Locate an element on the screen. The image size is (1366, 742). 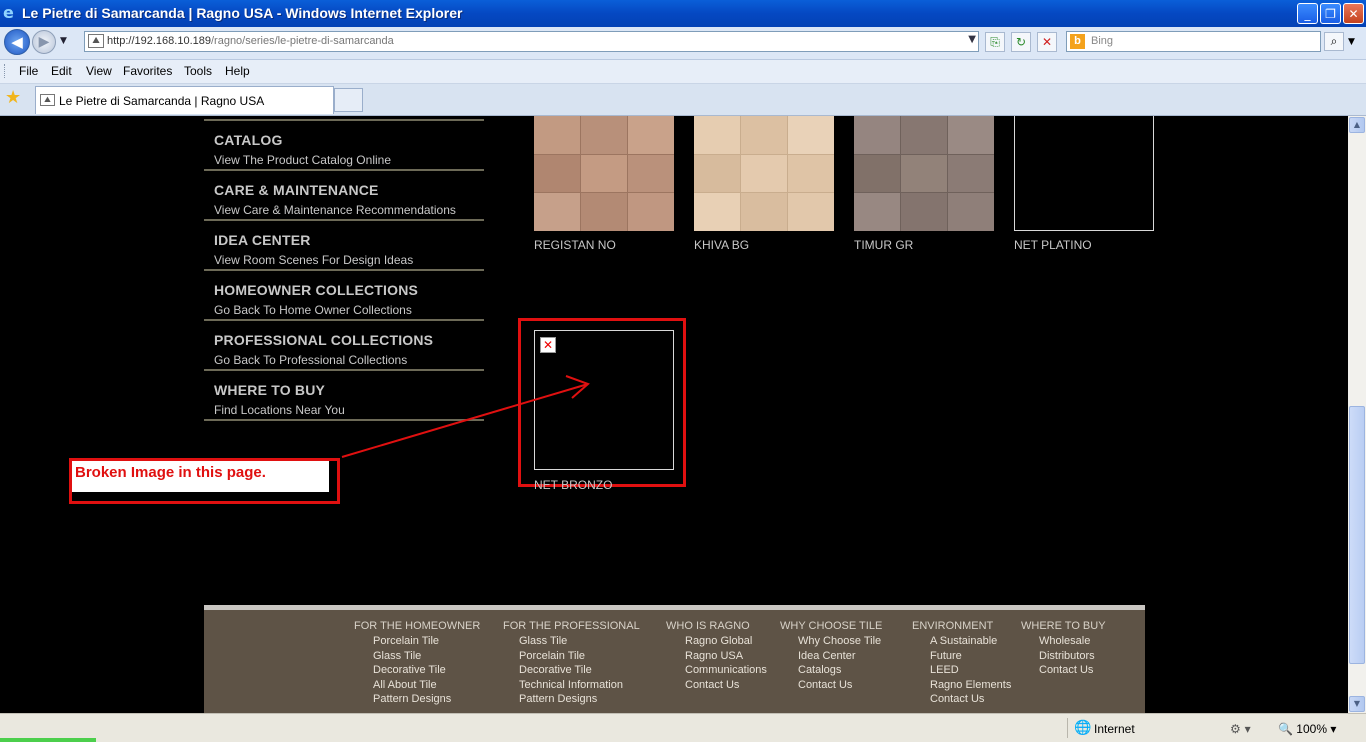
menu-view: View is located at coordinates (99, 71).